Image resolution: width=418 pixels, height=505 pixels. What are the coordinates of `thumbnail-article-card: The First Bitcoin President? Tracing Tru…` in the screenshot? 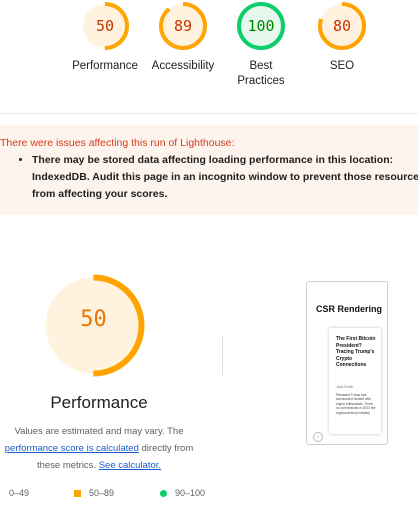 It's located at (355, 381).